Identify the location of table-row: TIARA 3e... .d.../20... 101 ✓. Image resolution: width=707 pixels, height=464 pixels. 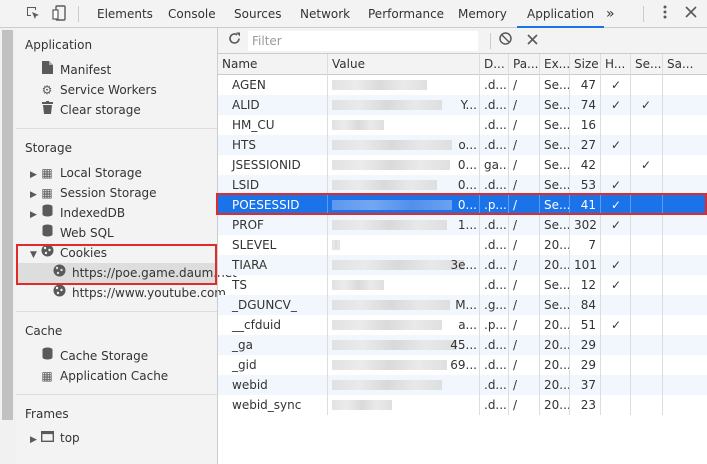
(462, 265).